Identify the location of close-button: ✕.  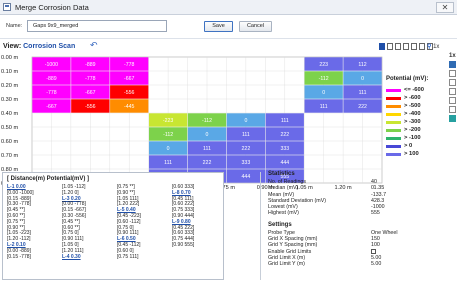
(445, 7).